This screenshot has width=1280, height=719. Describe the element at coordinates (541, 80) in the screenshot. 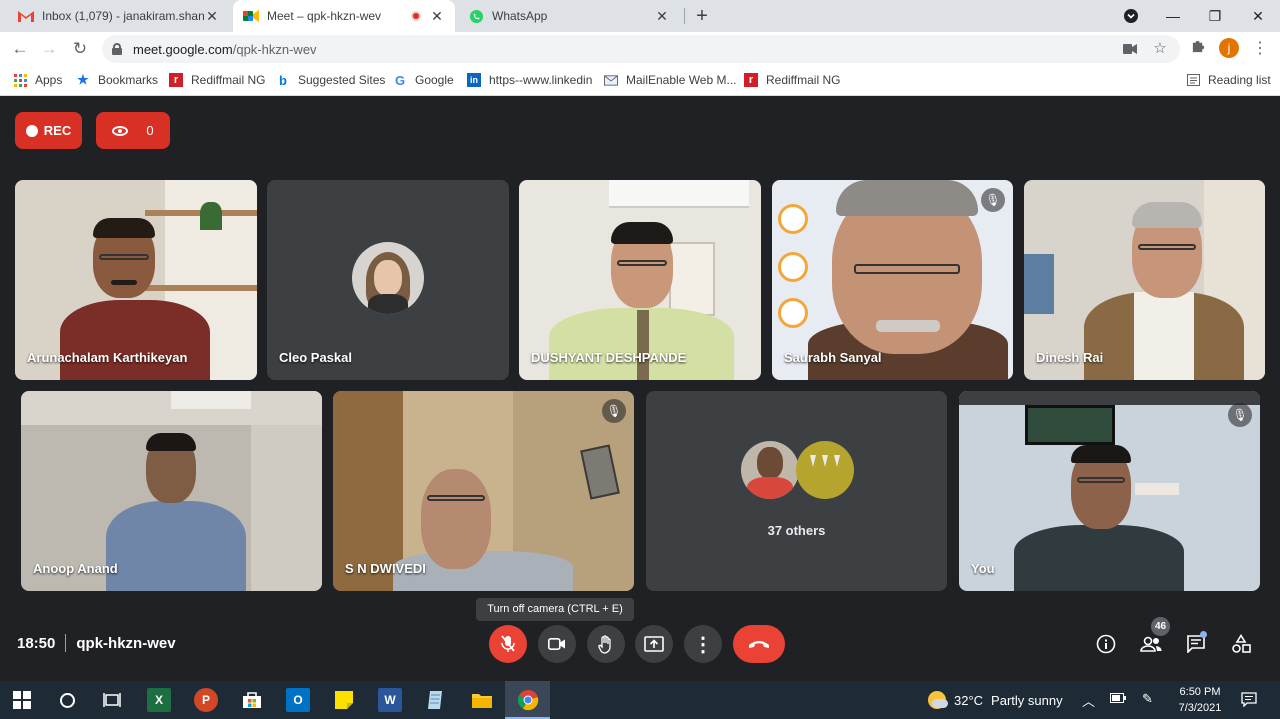

I see `bookmark-label: https--www.linkedin` at that location.